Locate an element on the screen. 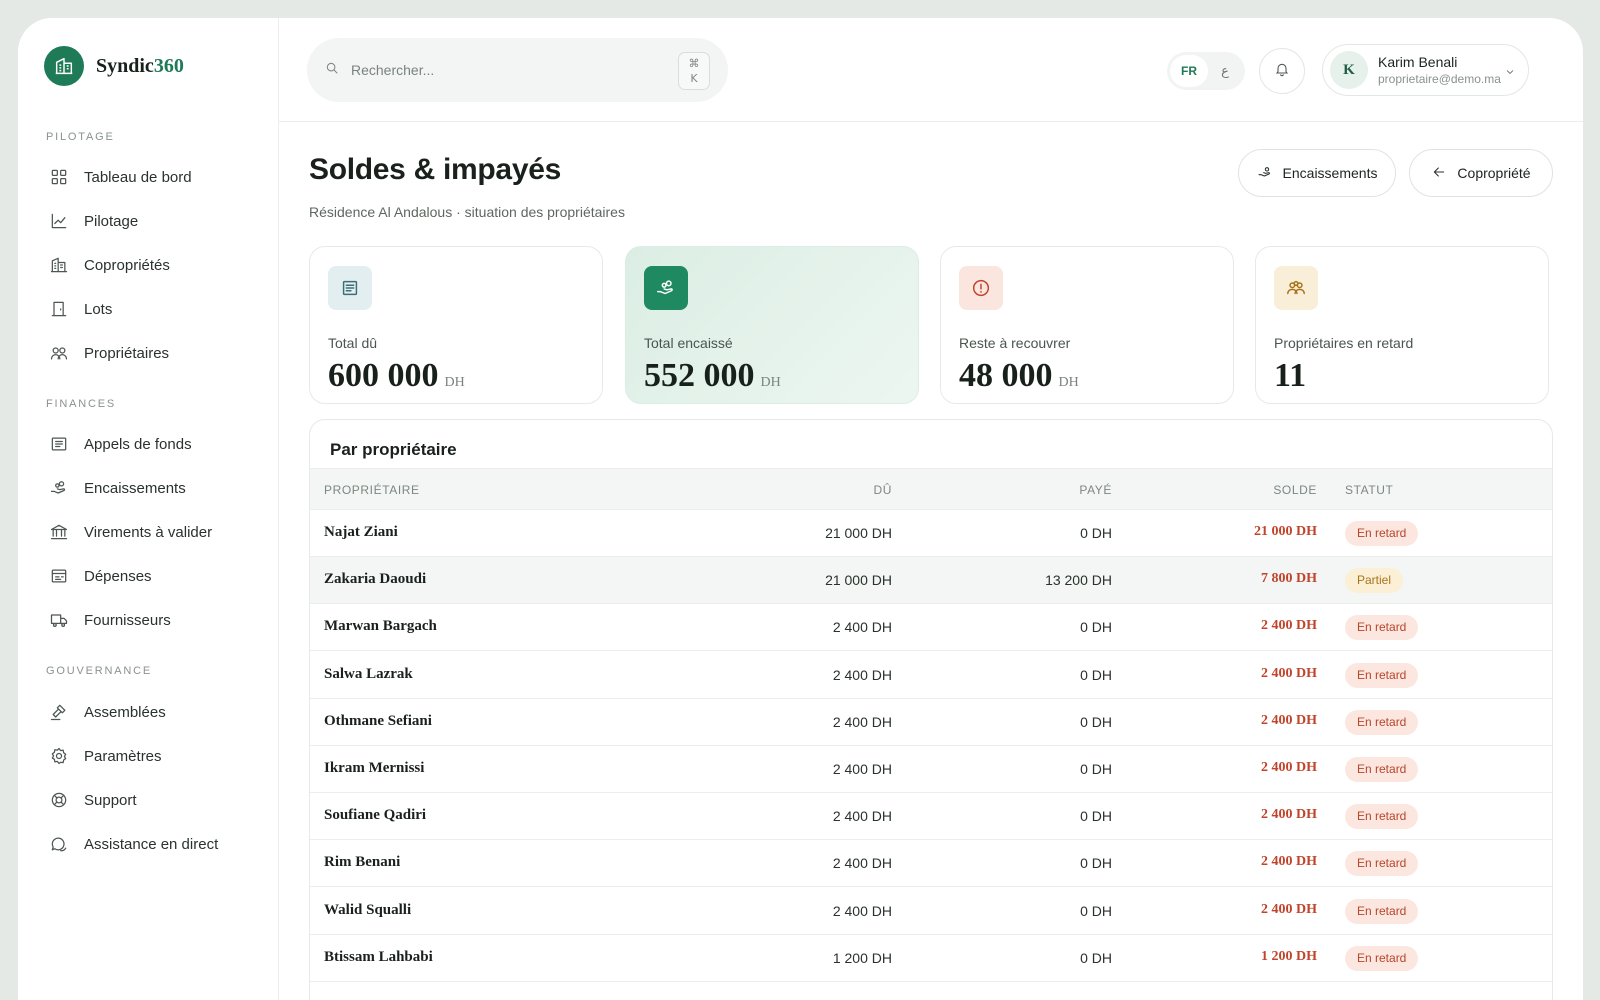 Image resolution: width=1600 pixels, height=1000 pixels. nav-section-gouvernance: GOUVERNANCE is located at coordinates (99, 671).